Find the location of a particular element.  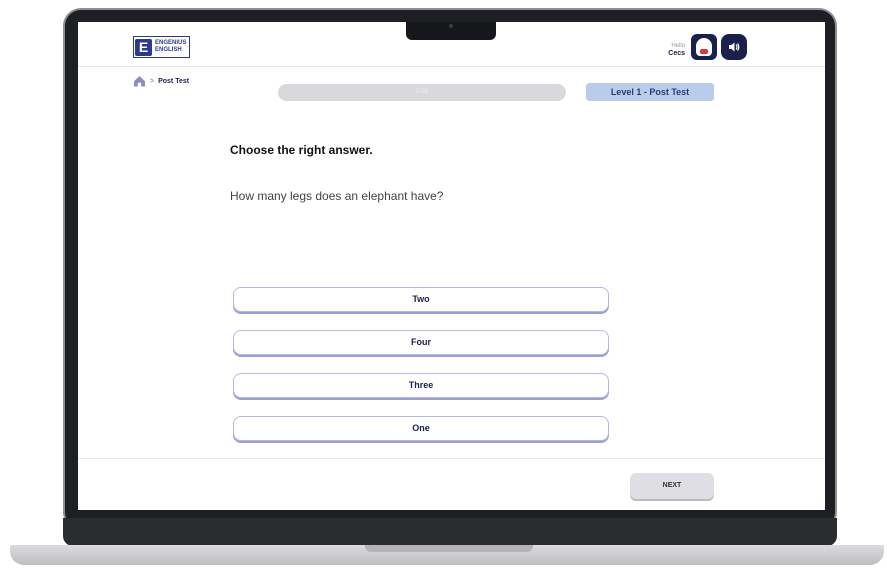

engenius-logo: E ENGENIUS ENGLISH is located at coordinates (162, 47).